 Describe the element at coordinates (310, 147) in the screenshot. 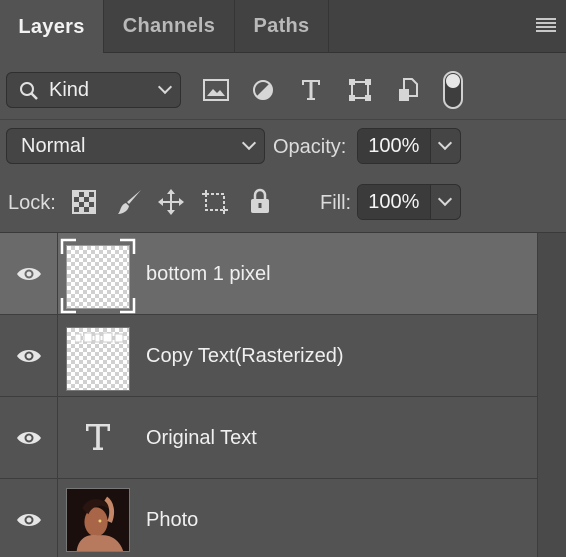

I see `opacity-label: Opacity:` at that location.